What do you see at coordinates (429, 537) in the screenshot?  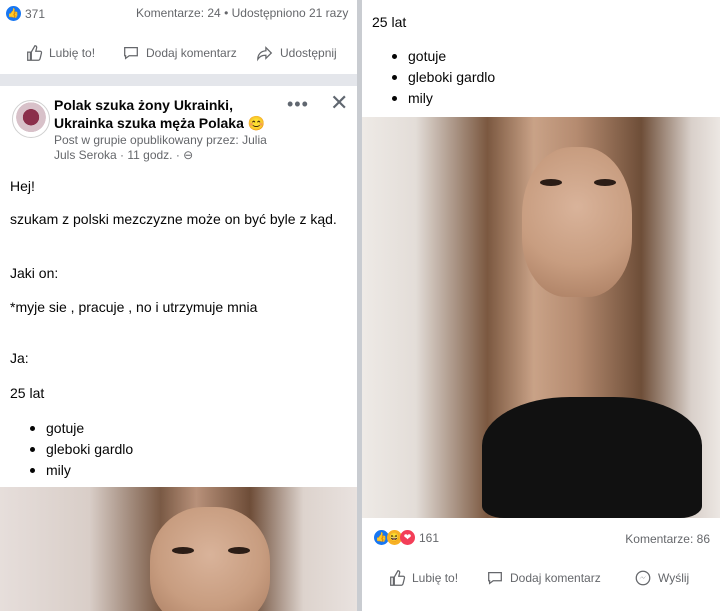 I see `reaction-count: 161` at bounding box center [429, 537].